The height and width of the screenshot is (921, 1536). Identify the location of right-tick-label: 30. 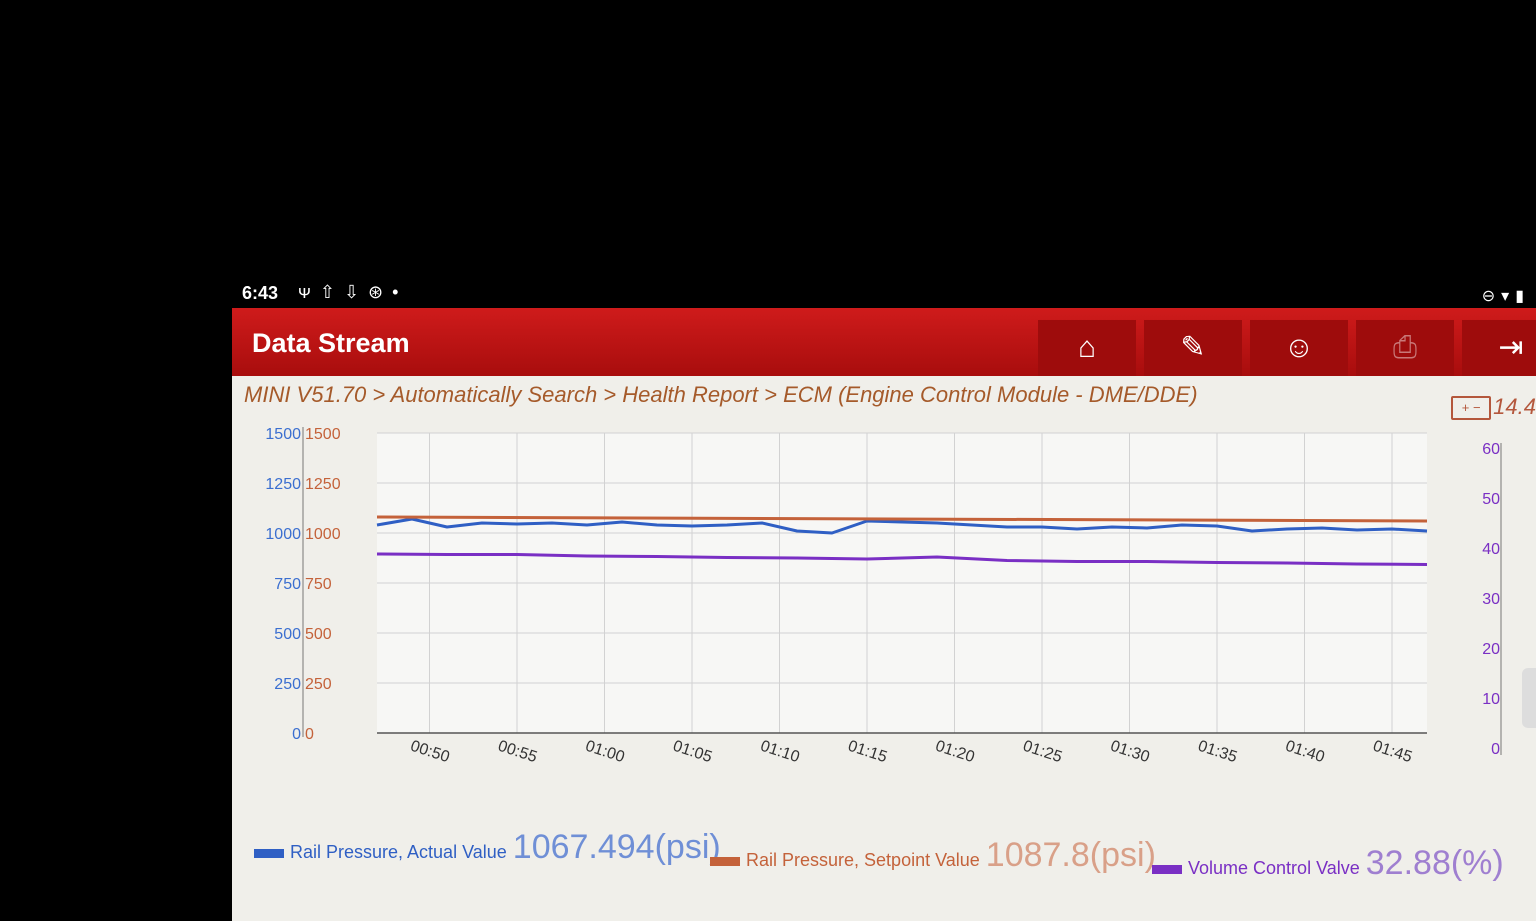
(1491, 599).